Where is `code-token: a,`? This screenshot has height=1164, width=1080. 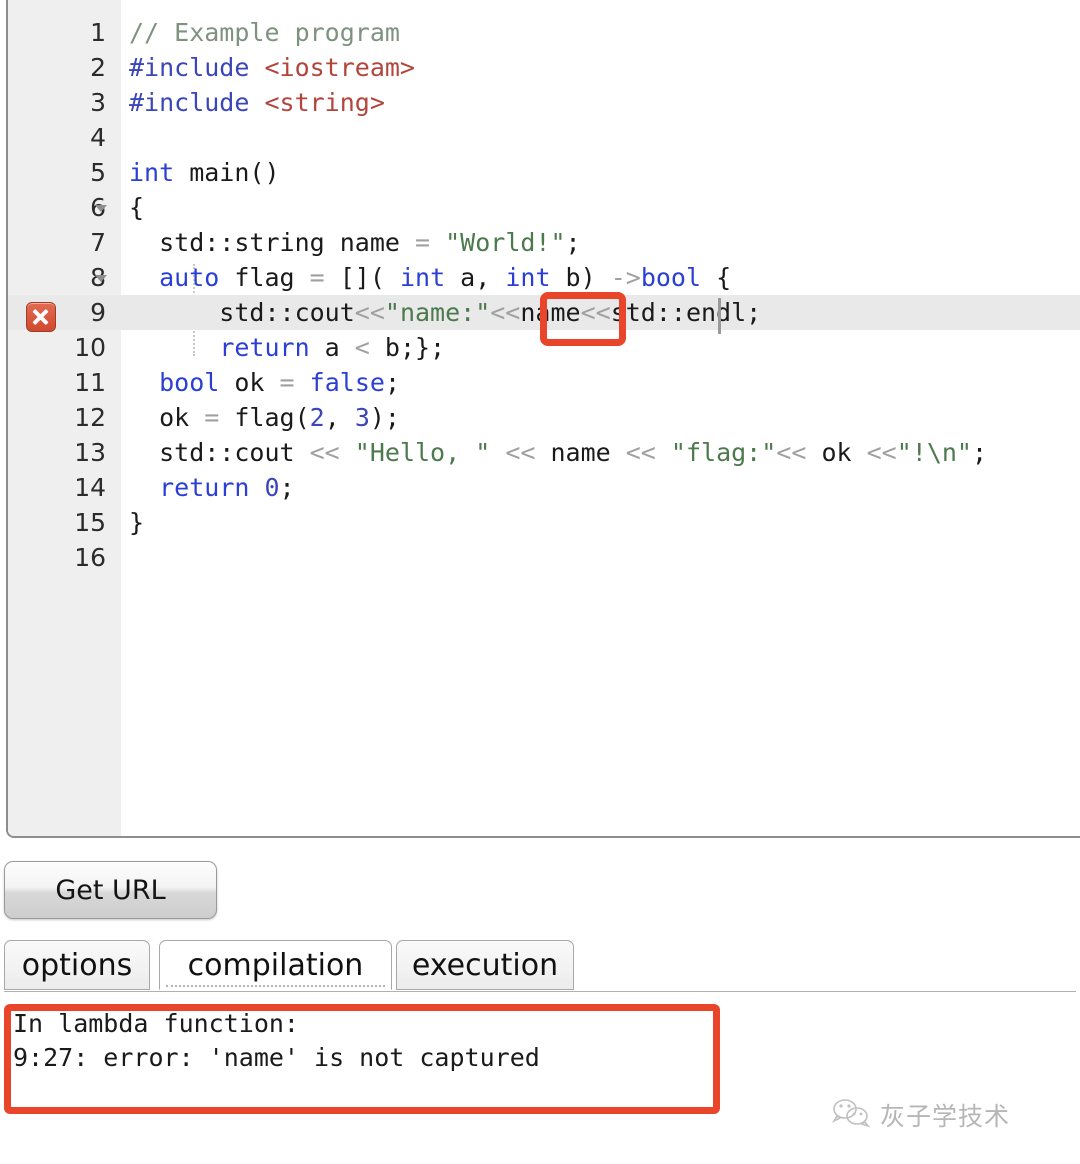
code-token: a, is located at coordinates (475, 277).